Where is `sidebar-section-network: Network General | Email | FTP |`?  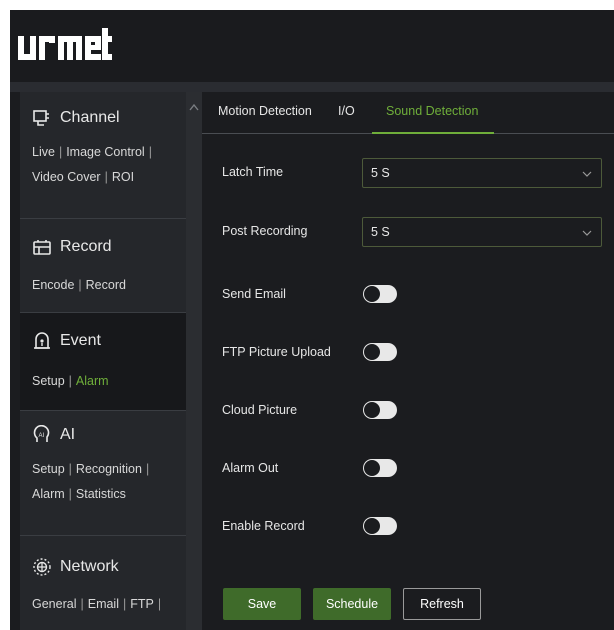
sidebar-section-network: Network General | Email | FTP | is located at coordinates (103, 583).